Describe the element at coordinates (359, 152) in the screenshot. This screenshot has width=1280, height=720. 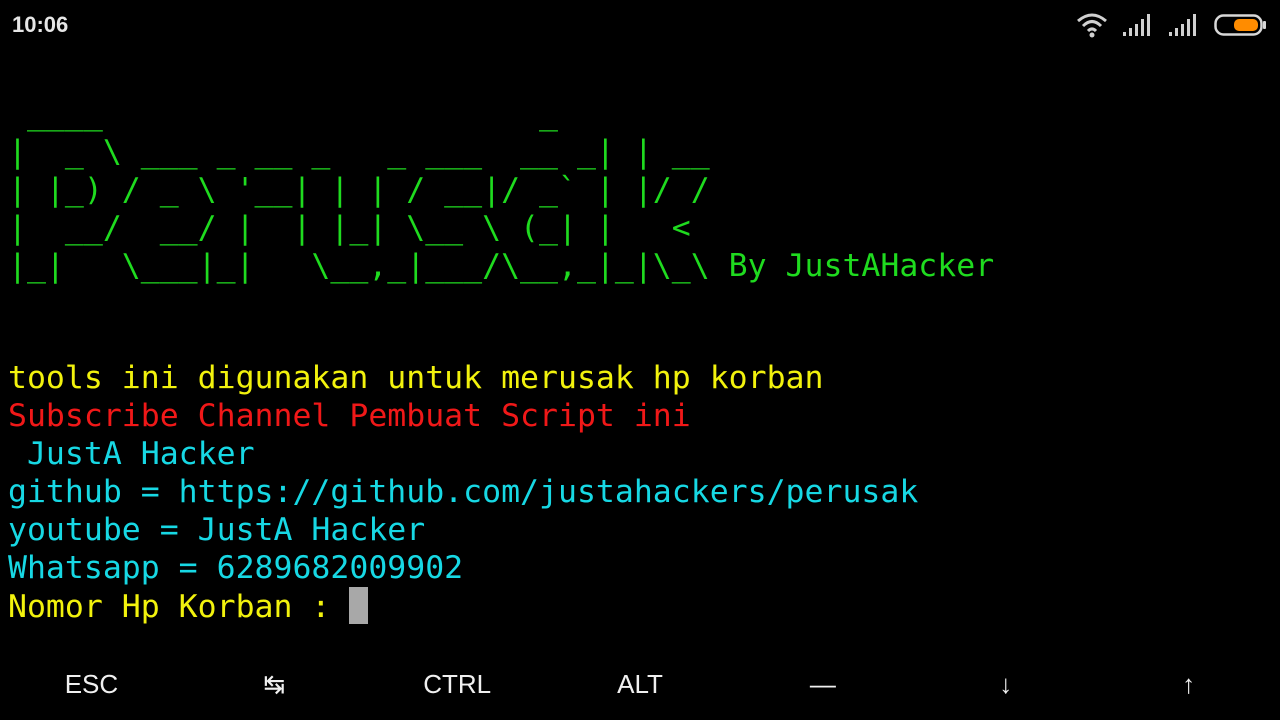
I see `banner-line: | _ \ ___ _ __ _ _ ___ __ _| | __` at that location.